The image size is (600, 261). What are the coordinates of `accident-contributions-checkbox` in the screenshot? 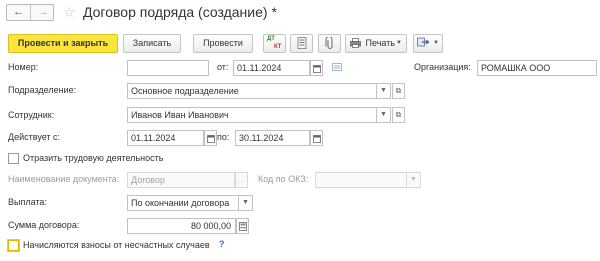 It's located at (13, 245).